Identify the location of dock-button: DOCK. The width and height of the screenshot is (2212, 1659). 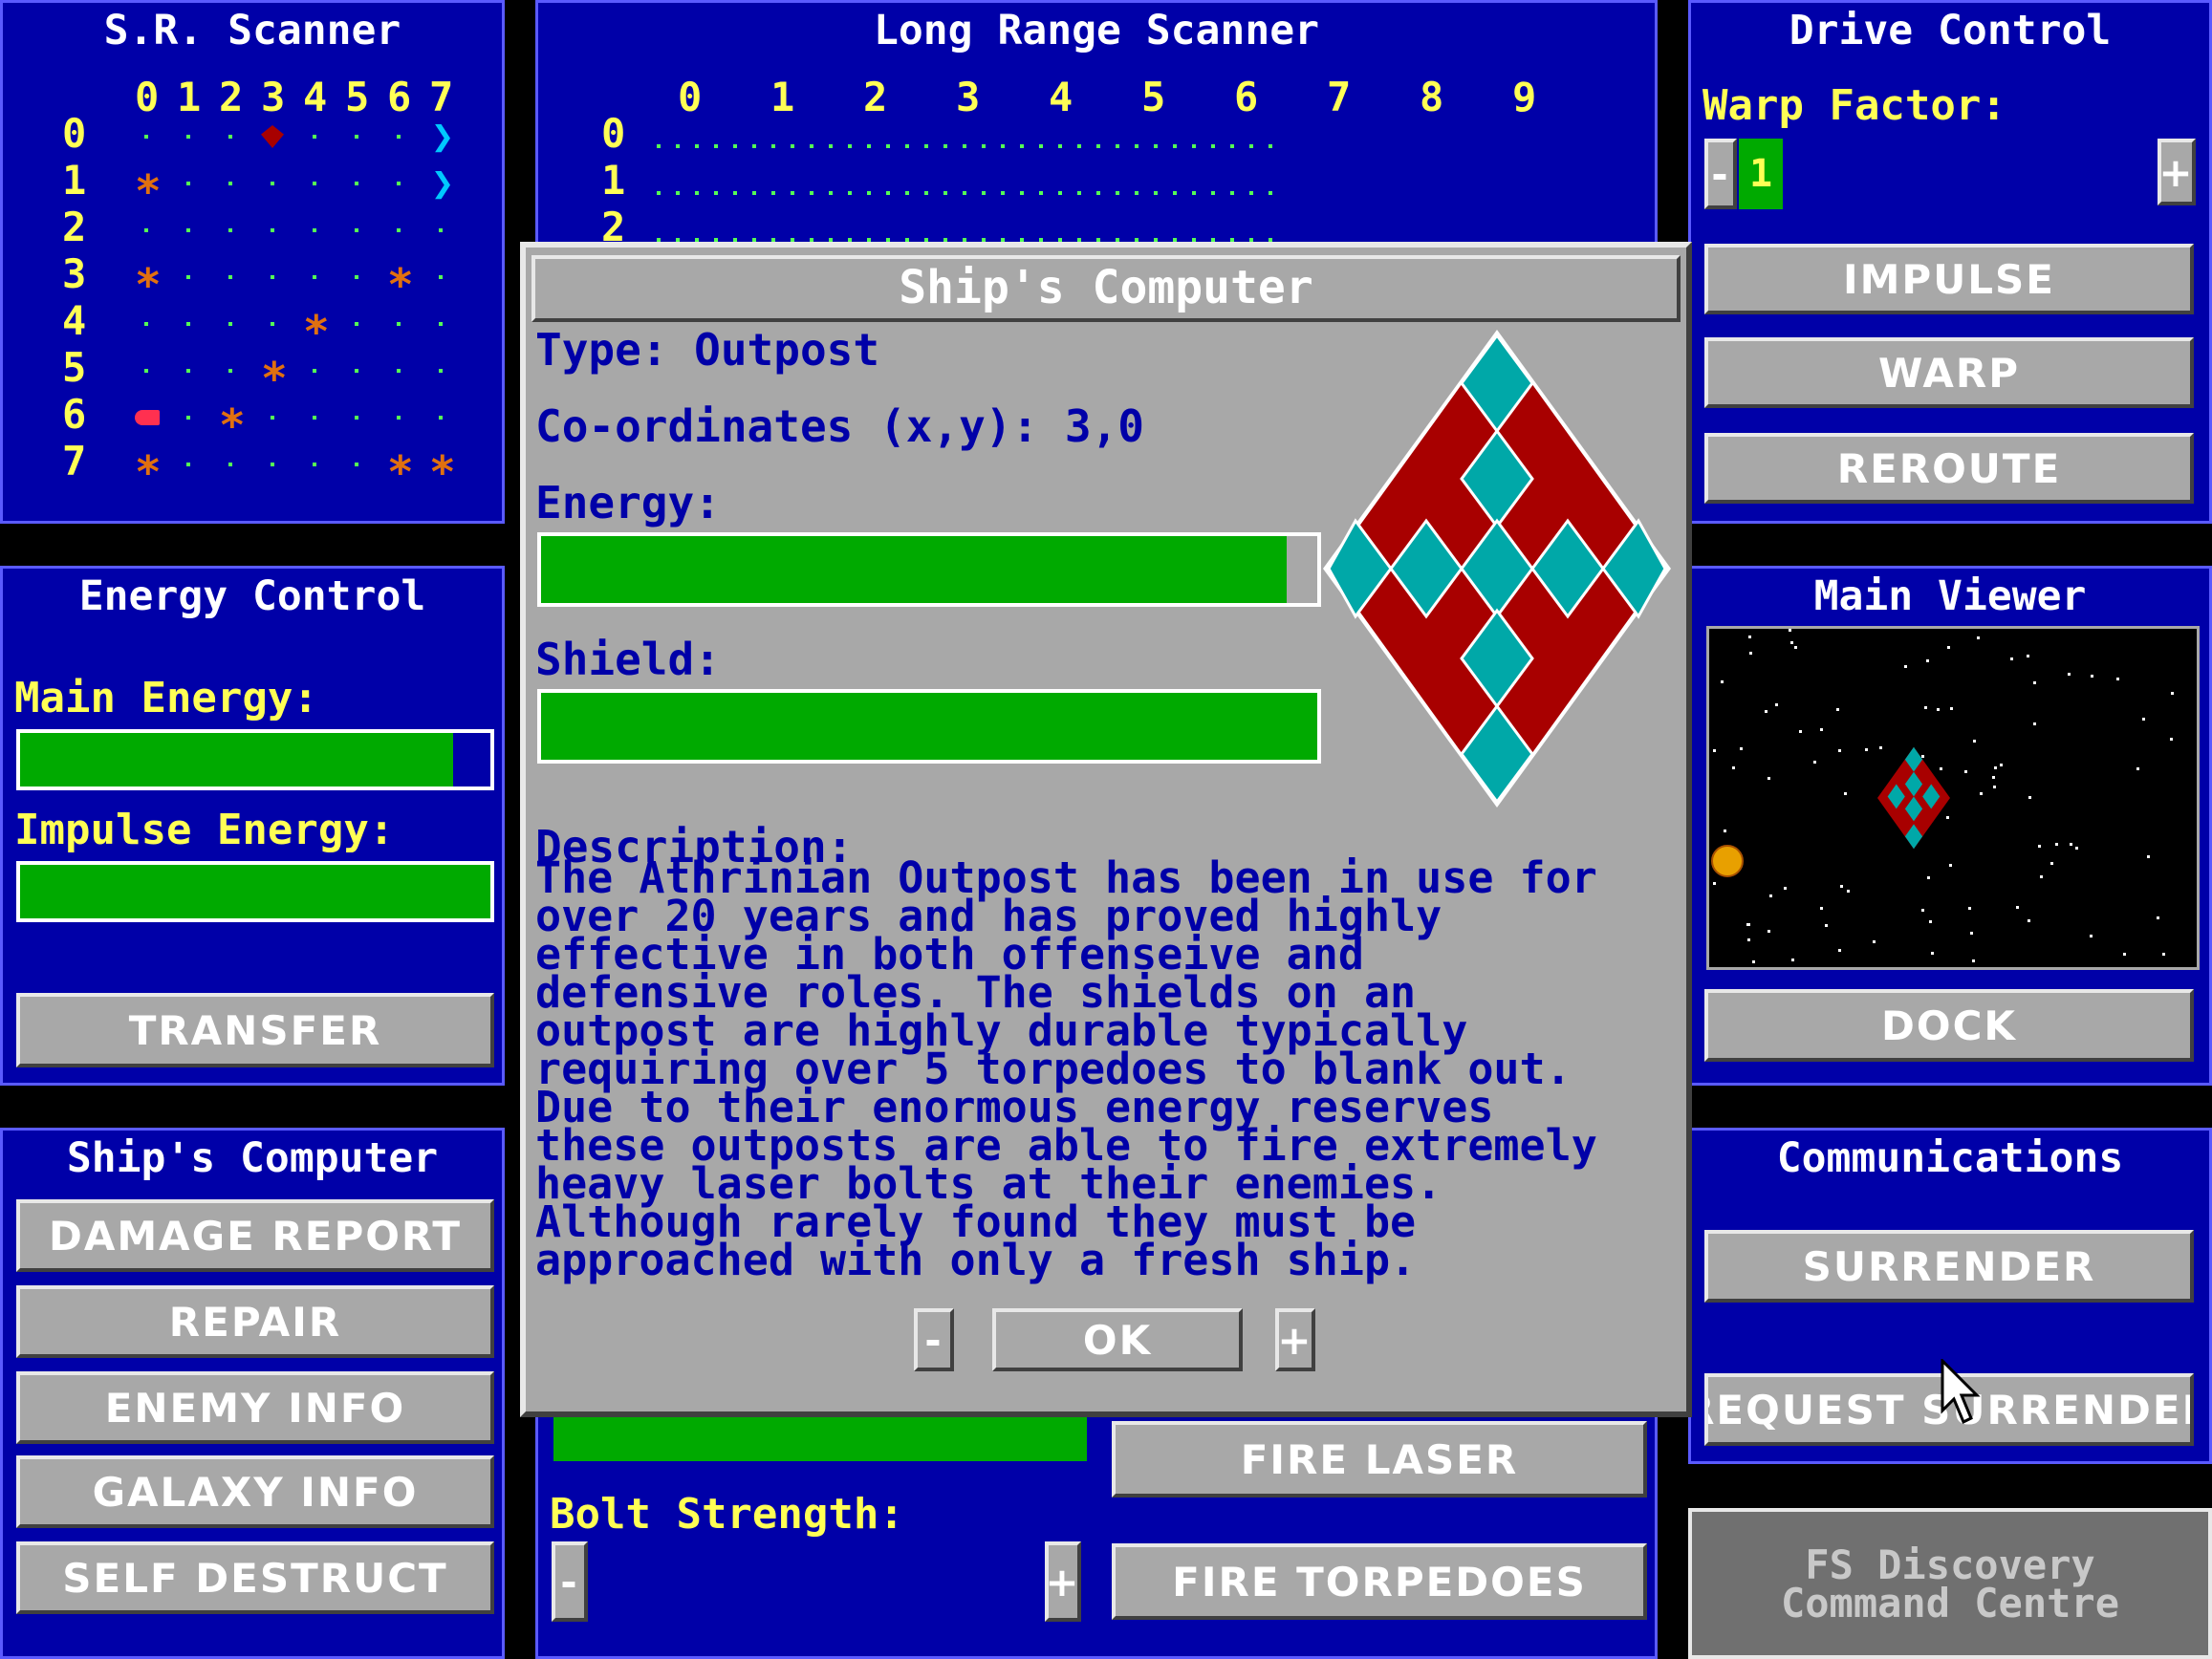
(1949, 1026).